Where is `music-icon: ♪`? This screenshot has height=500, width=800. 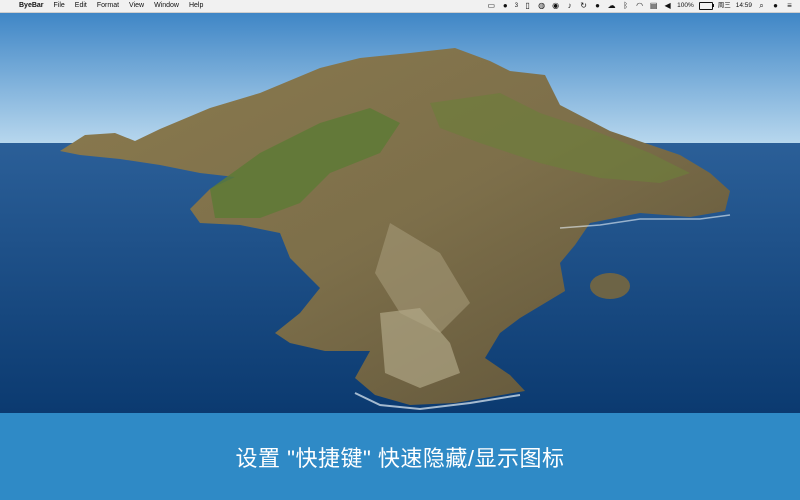
music-icon: ♪ is located at coordinates (569, 6).